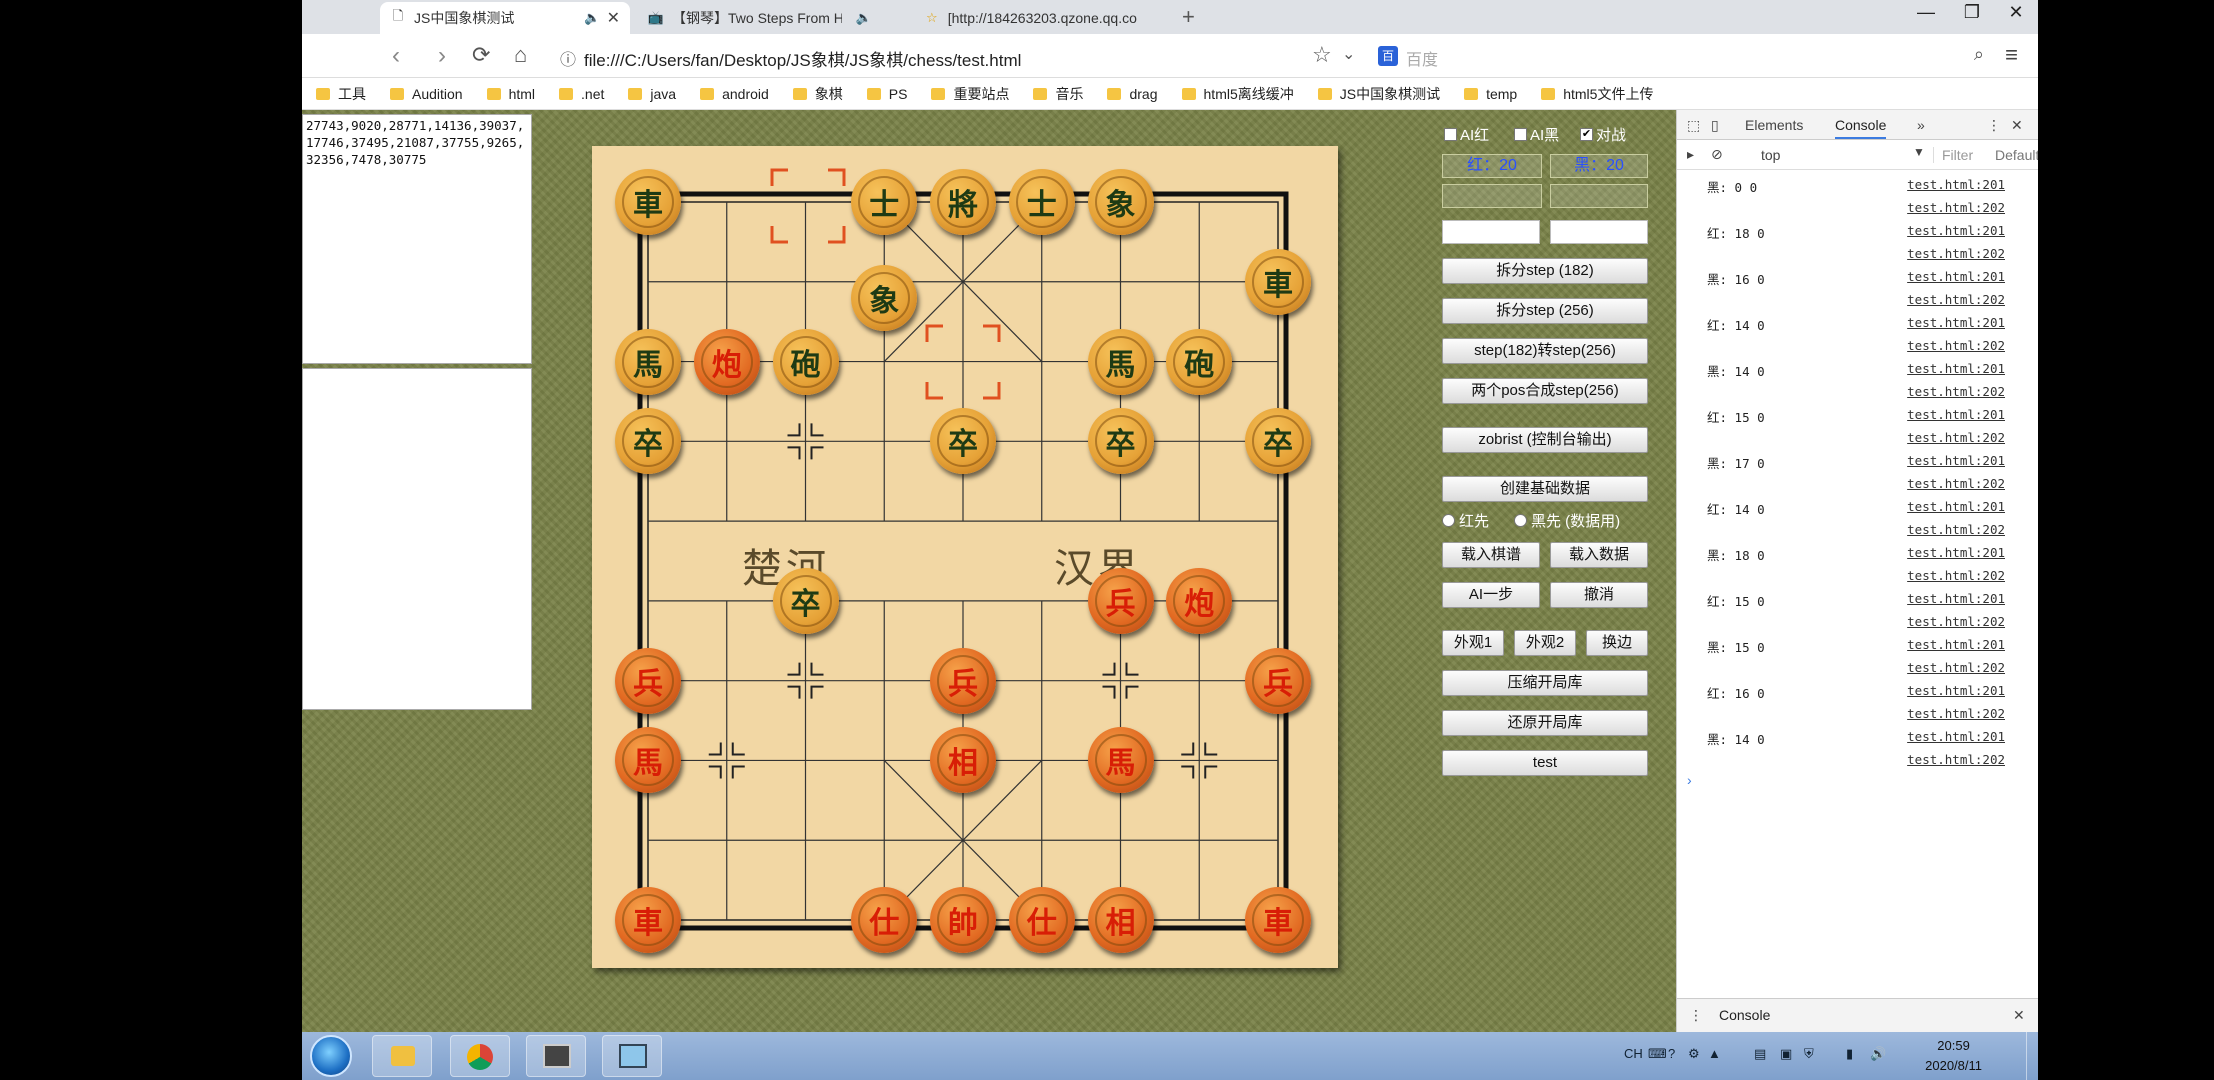 The image size is (2214, 1080). Describe the element at coordinates (1237, 94) in the screenshot. I see `bookmark-item: html5离线缓冲` at that location.